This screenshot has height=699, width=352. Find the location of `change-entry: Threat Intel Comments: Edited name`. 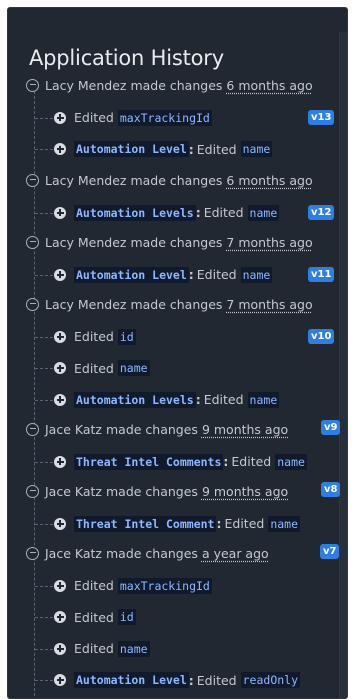

change-entry: Threat Intel Comments: Edited name is located at coordinates (181, 462).